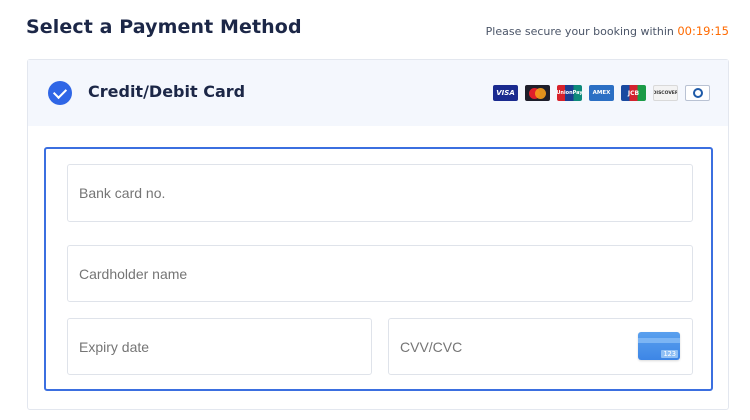 The height and width of the screenshot is (420, 750). Describe the element at coordinates (697, 93) in the screenshot. I see `diners-club-icon` at that location.